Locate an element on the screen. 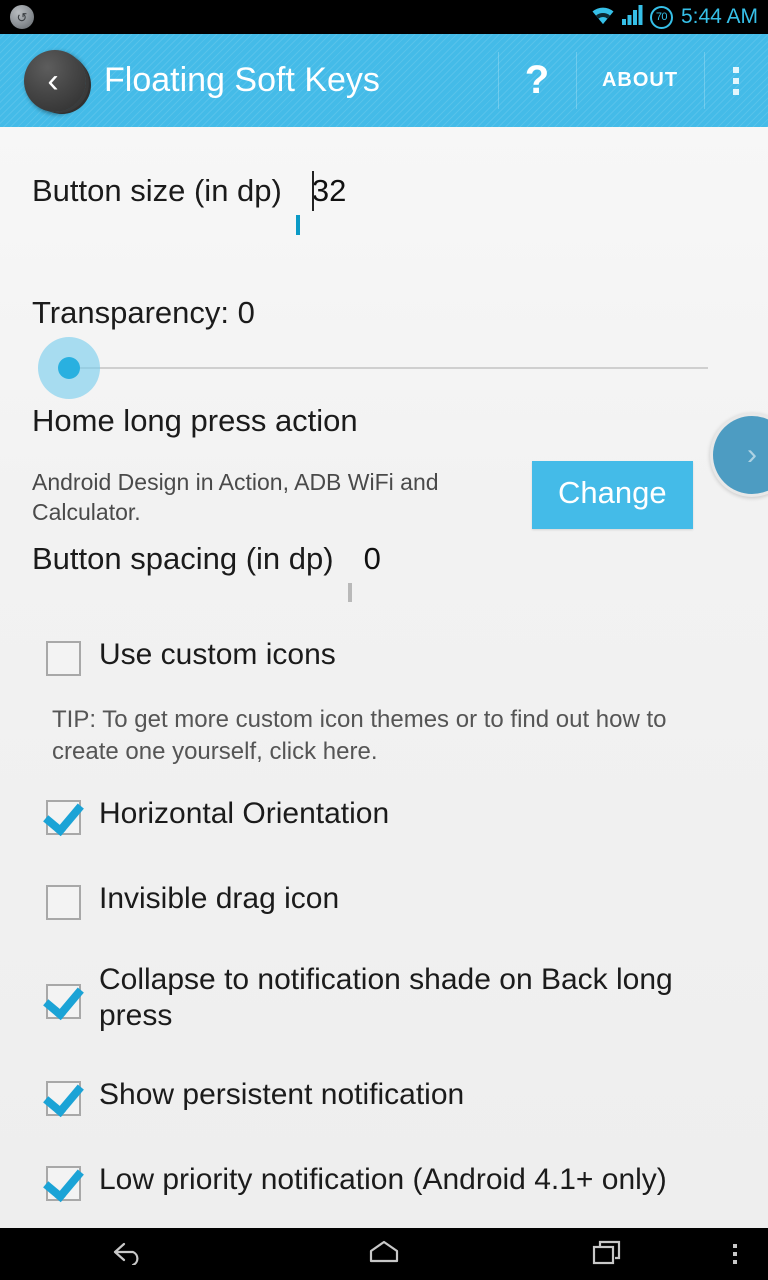 The height and width of the screenshot is (1280, 768). back-chevron-icon: ‹ is located at coordinates (53, 80).